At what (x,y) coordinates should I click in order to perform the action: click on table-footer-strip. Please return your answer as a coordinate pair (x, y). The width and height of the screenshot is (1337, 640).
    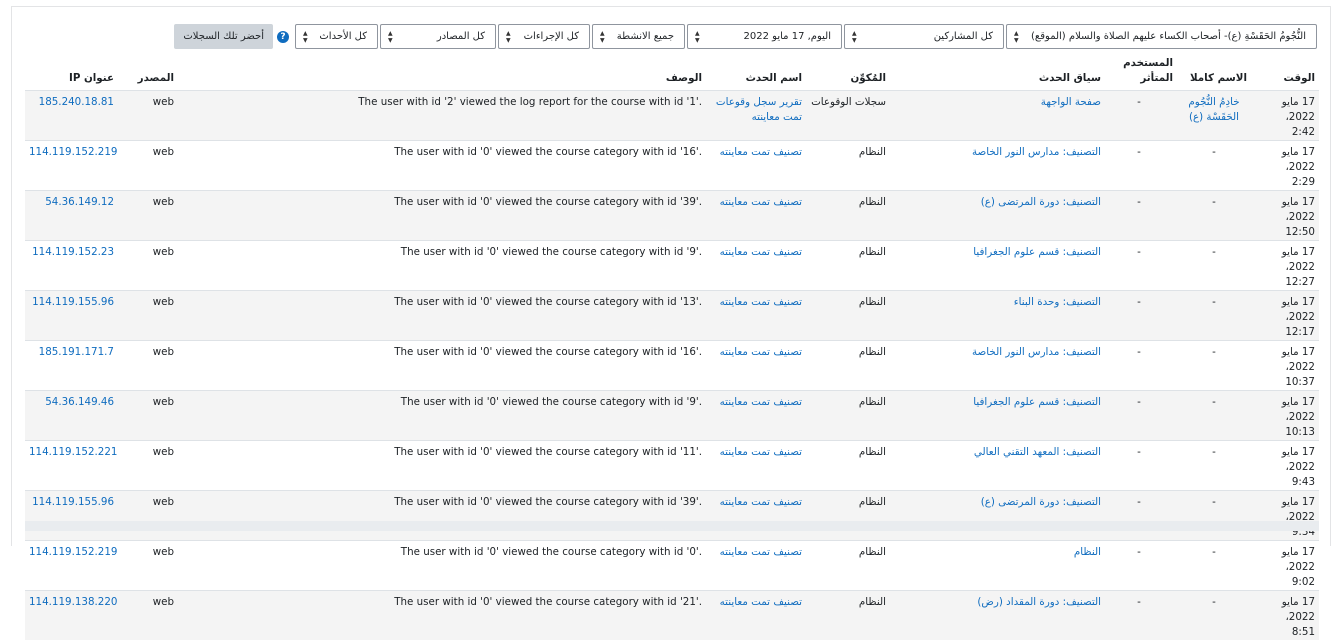
    Looking at the image, I should click on (672, 526).